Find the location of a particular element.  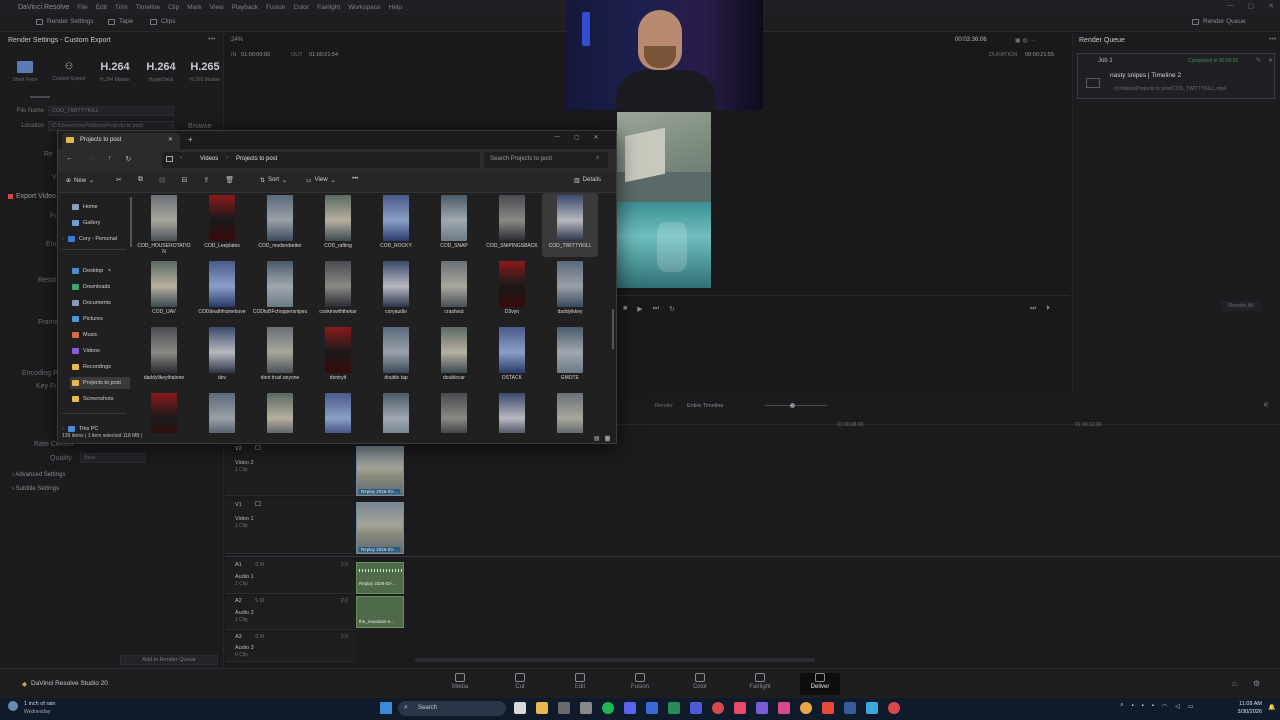

file-item: dont trust anyone is located at coordinates (280, 357).